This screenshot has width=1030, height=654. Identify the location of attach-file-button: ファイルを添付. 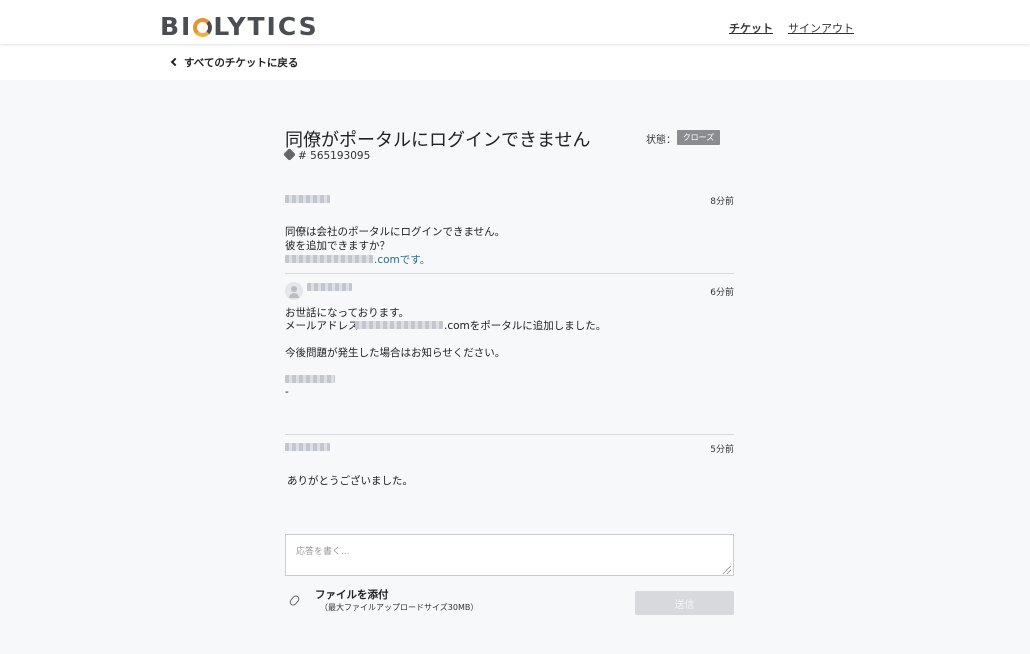
(352, 594).